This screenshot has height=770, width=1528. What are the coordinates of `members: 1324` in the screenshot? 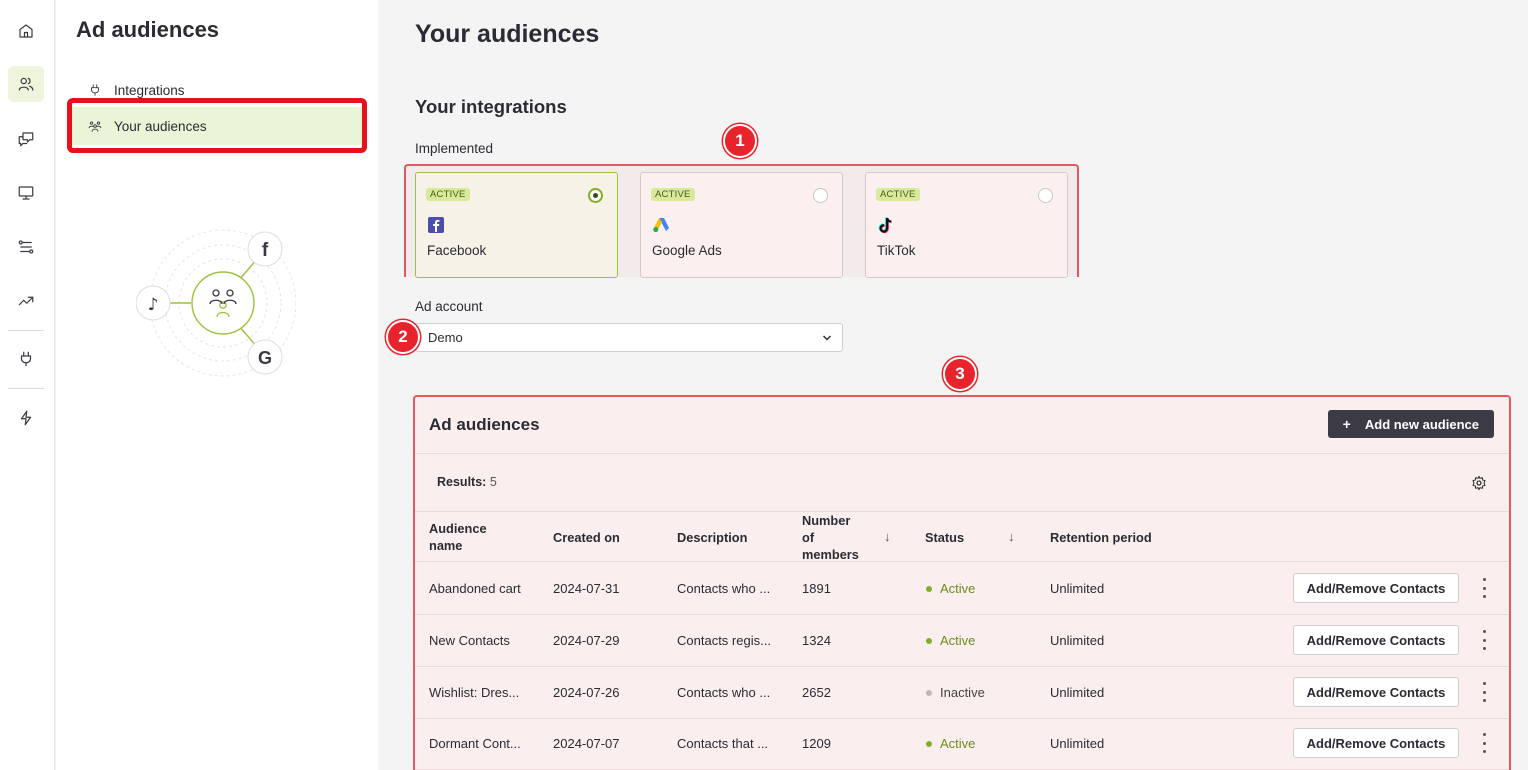 It's located at (816, 640).